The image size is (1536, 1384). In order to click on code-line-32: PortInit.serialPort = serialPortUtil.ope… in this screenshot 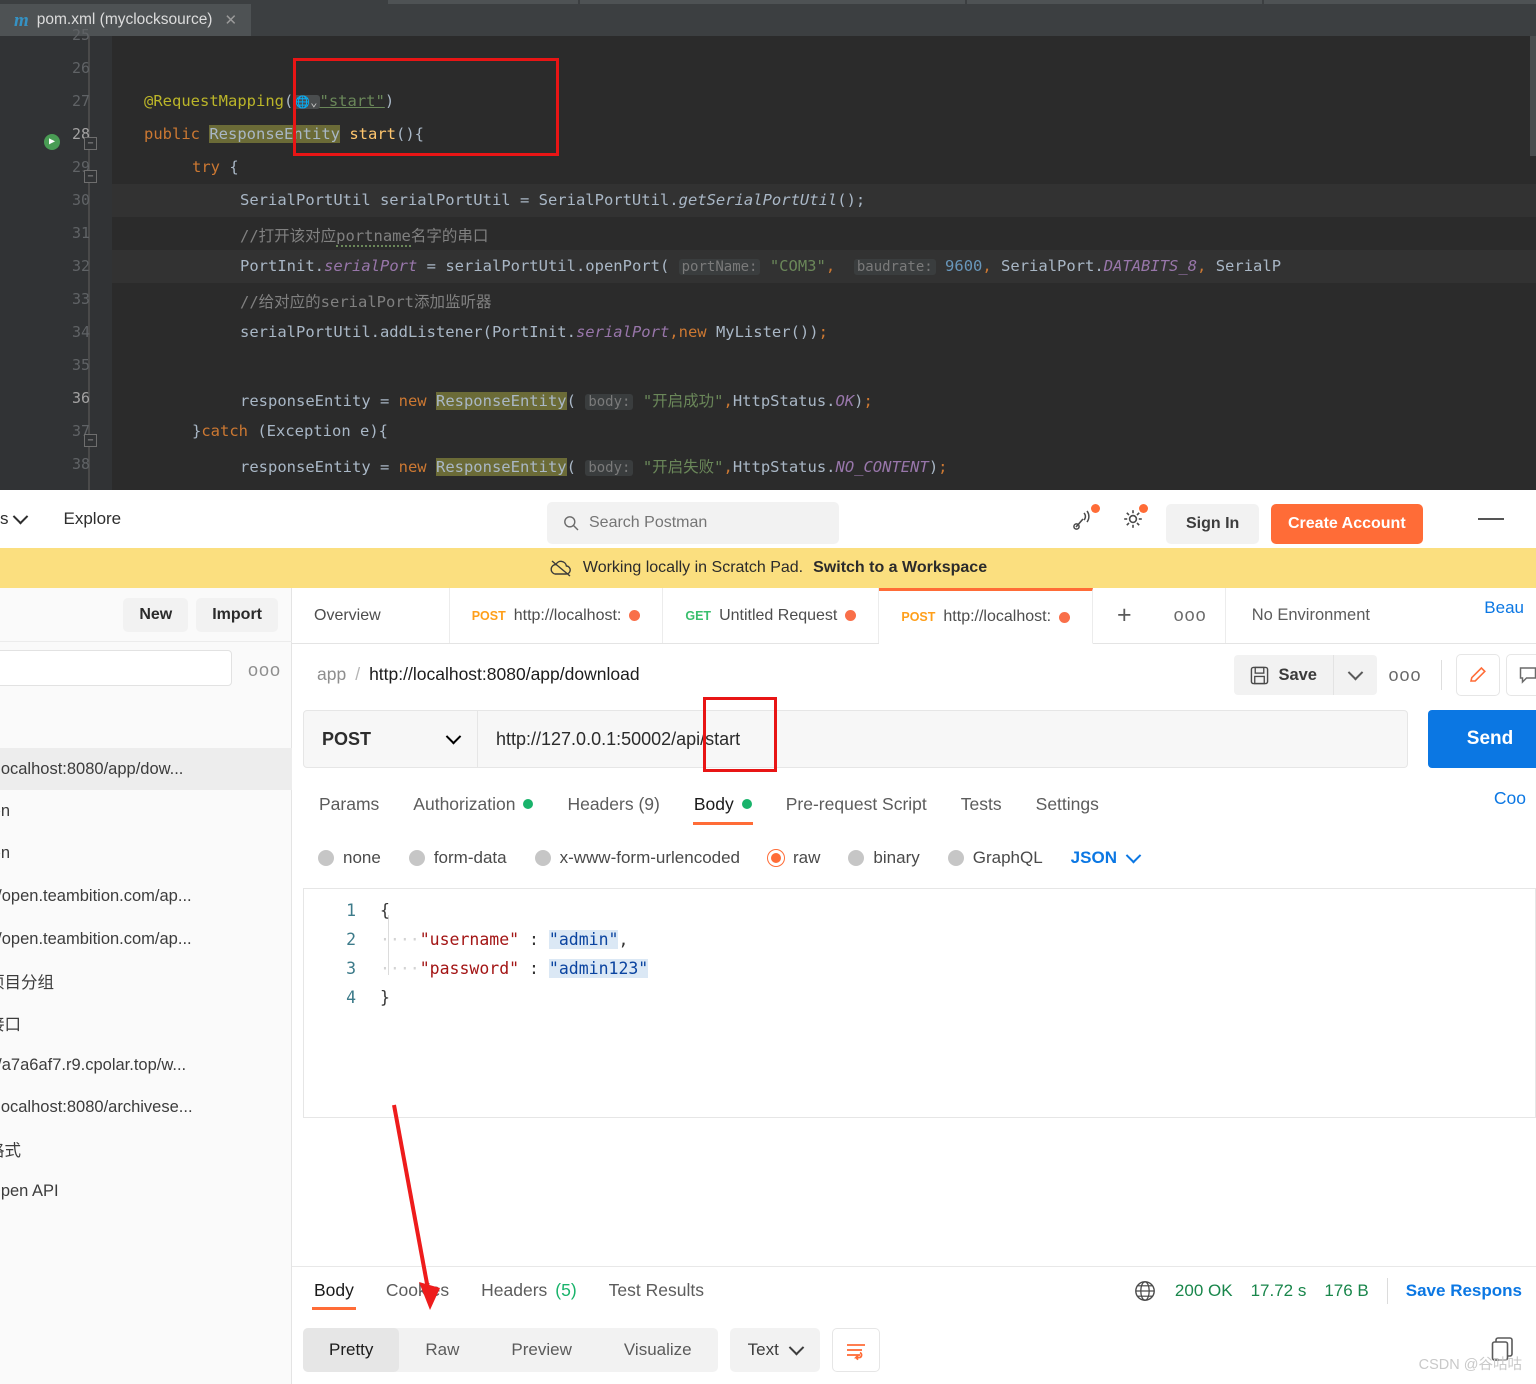, I will do `click(761, 266)`.